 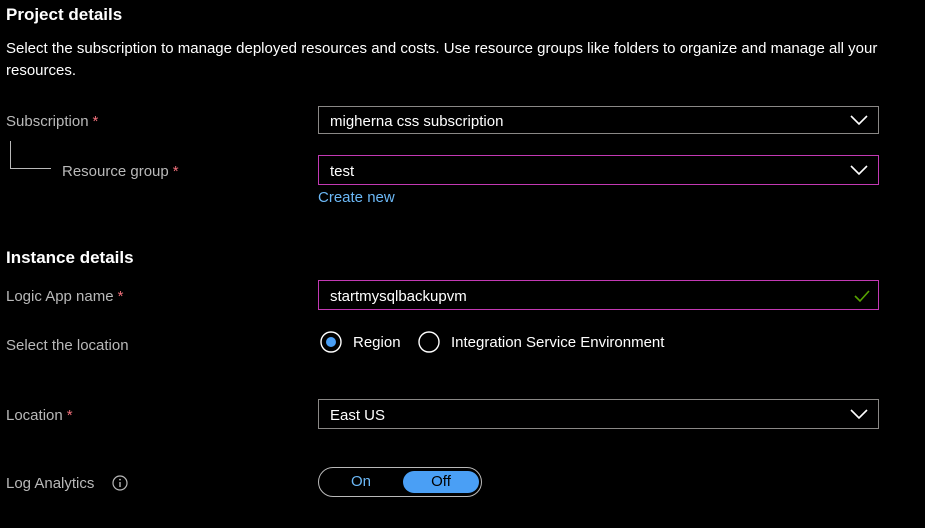 I want to click on resource-group-label: Resource group *, so click(x=120, y=171).